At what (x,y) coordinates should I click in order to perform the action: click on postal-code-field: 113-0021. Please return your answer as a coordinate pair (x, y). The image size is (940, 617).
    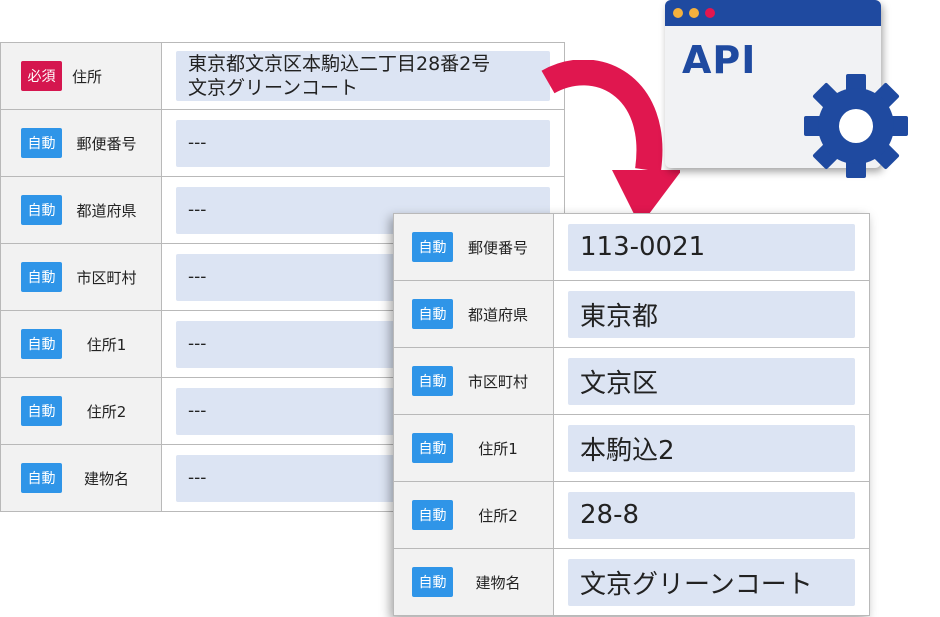
    Looking at the image, I should click on (711, 247).